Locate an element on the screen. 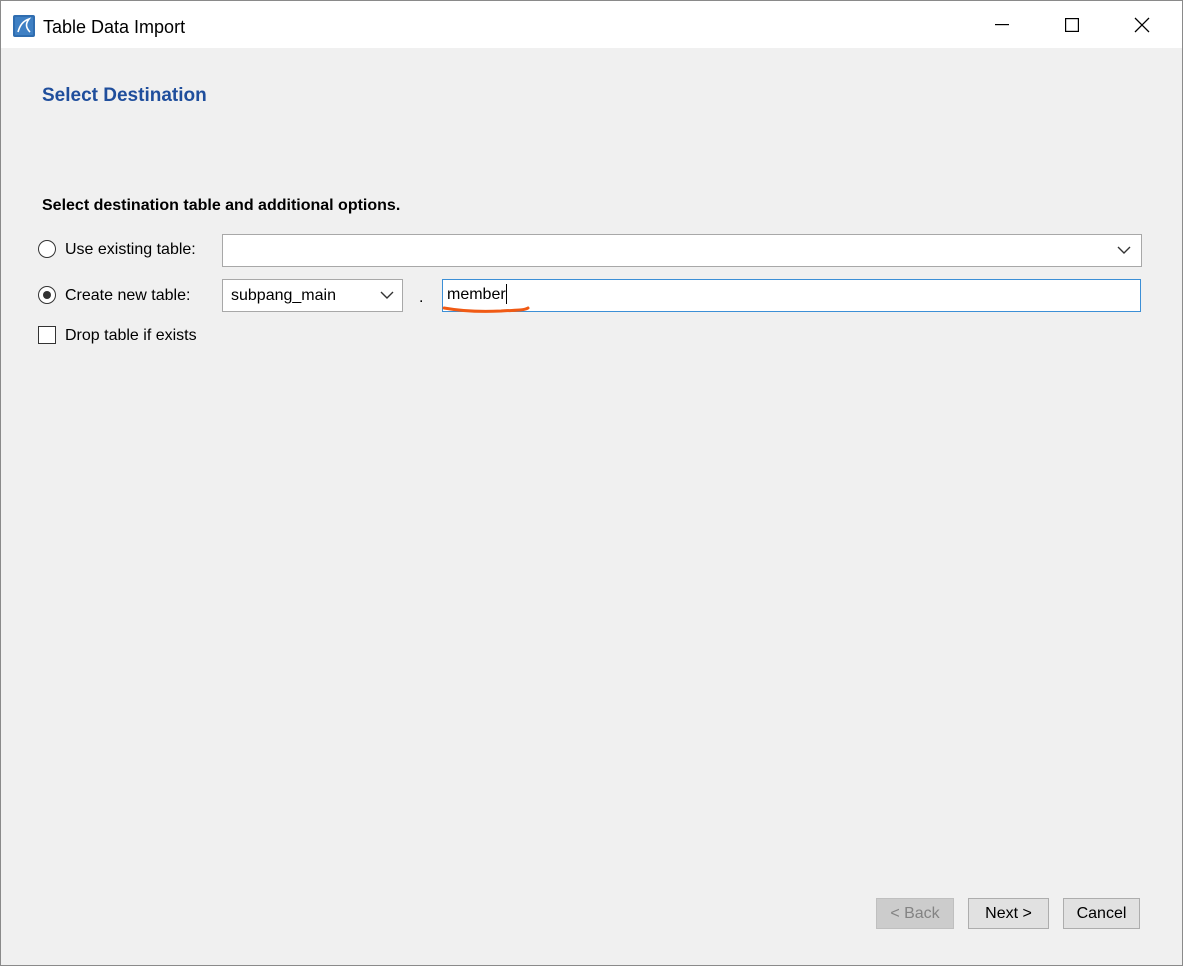 This screenshot has width=1183, height=966. mysql-workbench-icon is located at coordinates (24, 26).